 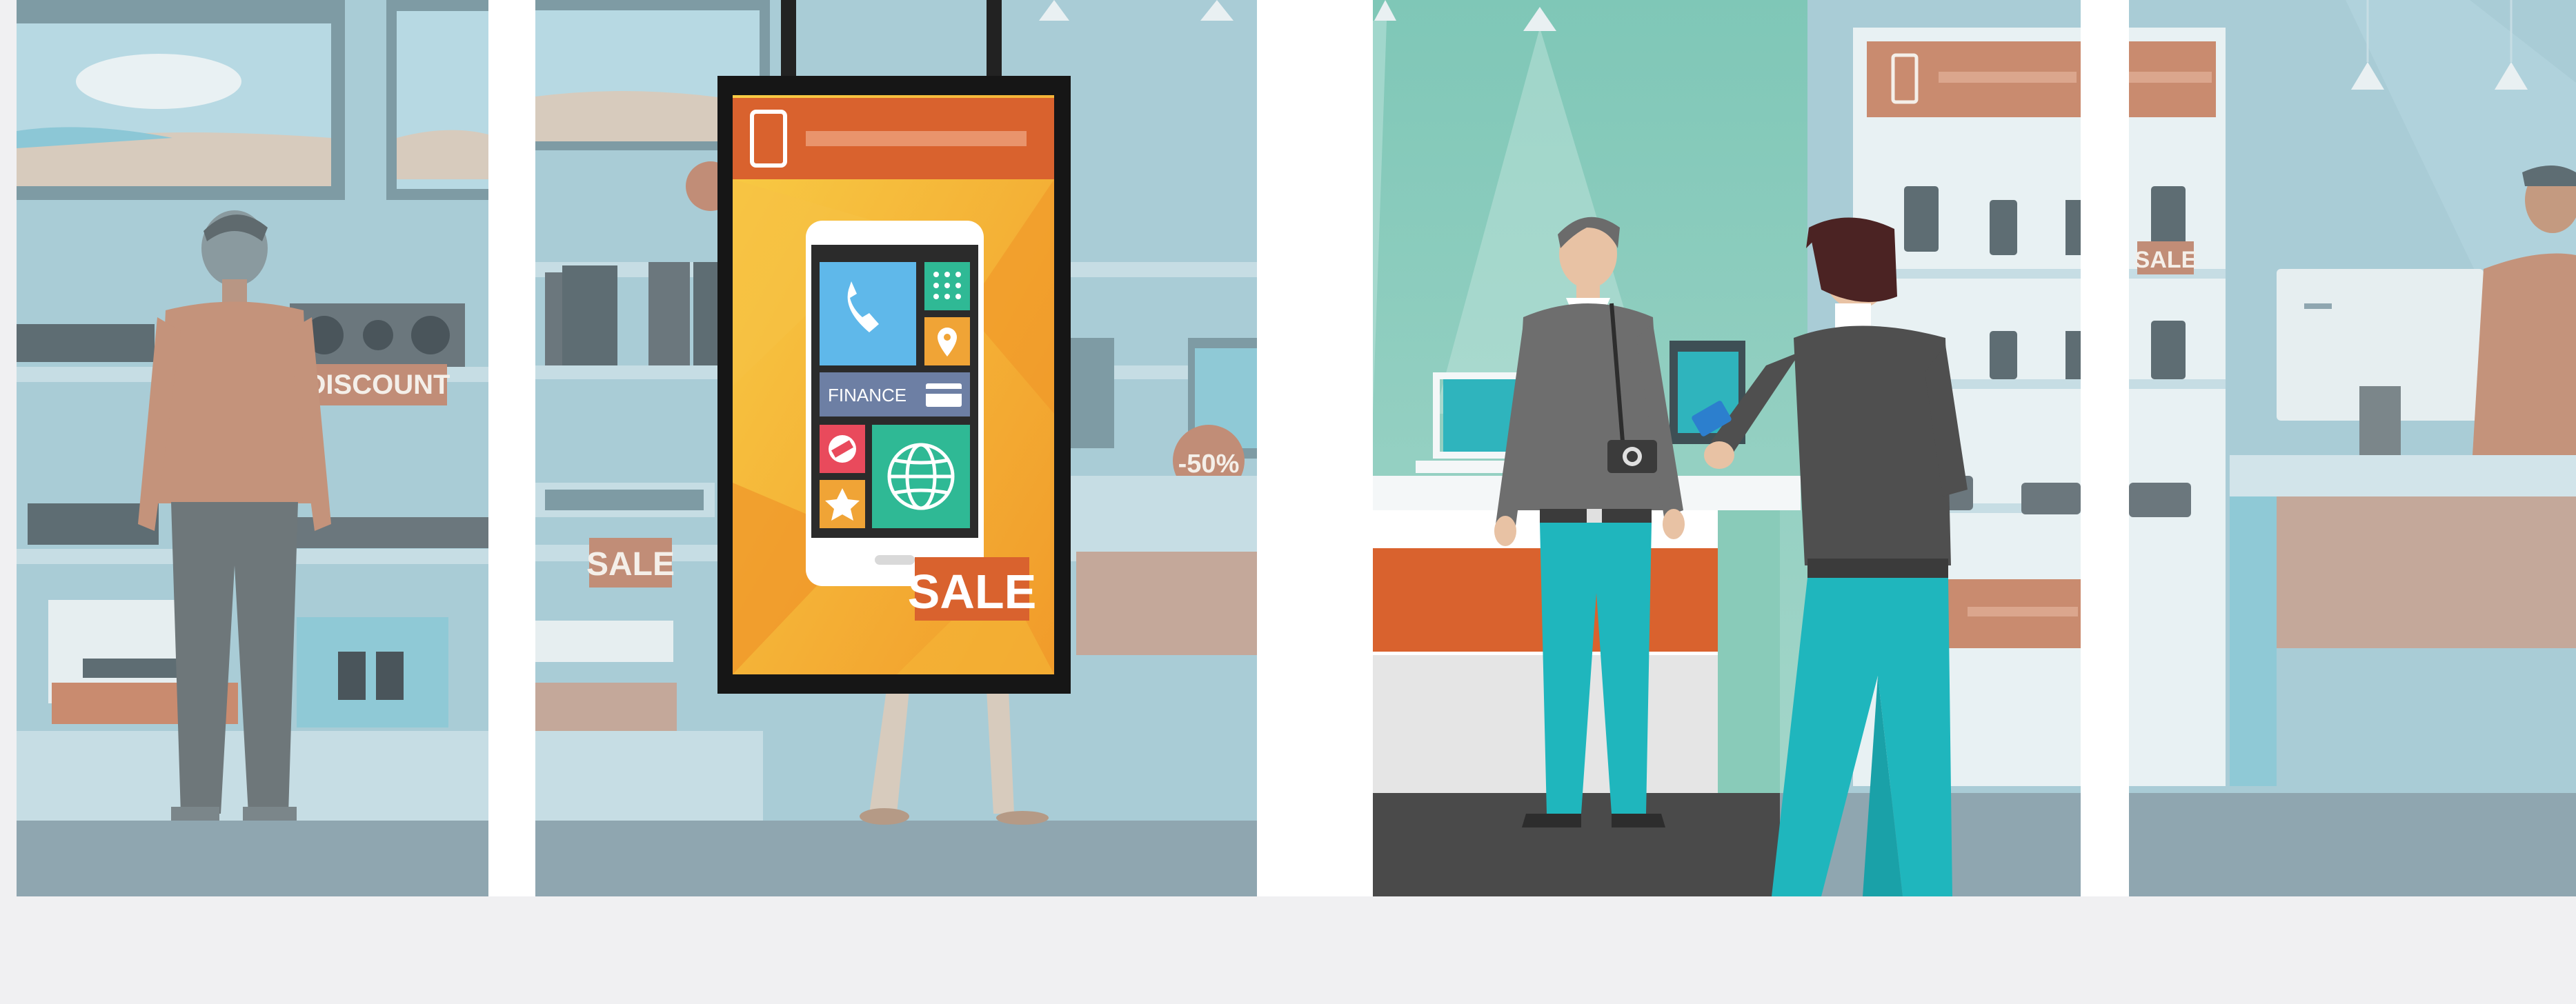 I want to click on discount-price-tag: -50%, so click(x=1209, y=464).